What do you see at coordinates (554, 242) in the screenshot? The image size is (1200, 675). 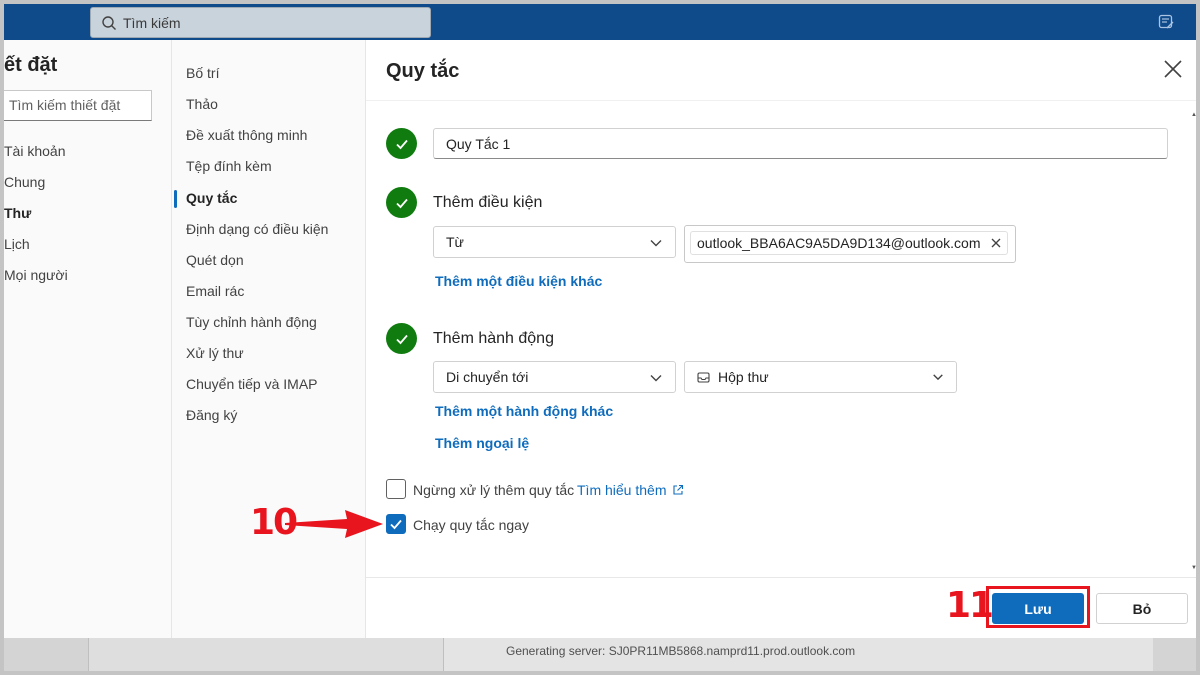 I see `condition-type-dropdown: Từ` at bounding box center [554, 242].